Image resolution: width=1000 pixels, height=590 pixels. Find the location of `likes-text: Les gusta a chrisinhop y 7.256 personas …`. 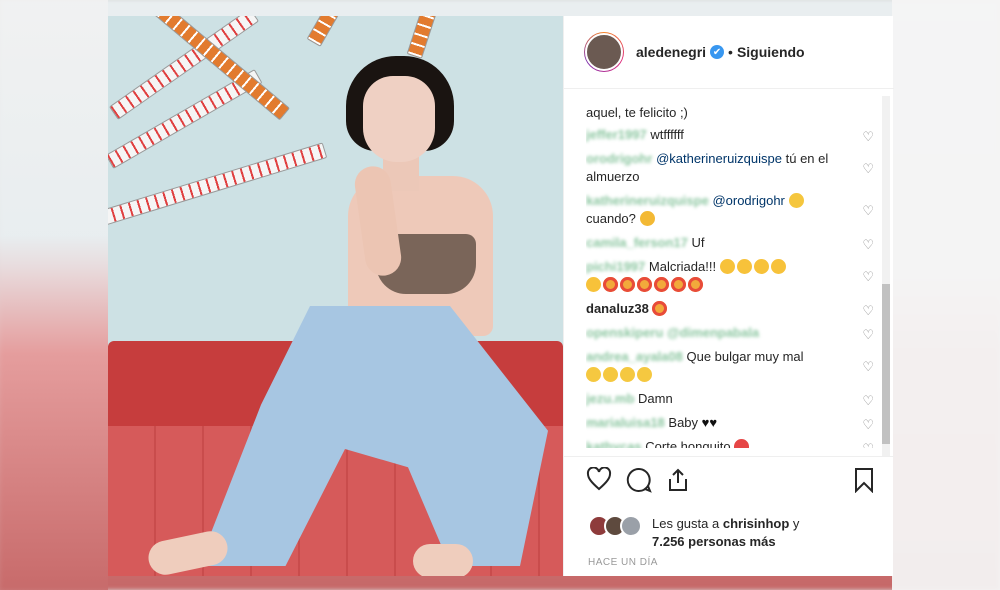

likes-text: Les gusta a chrisinhop y 7.256 personas … is located at coordinates (725, 533).